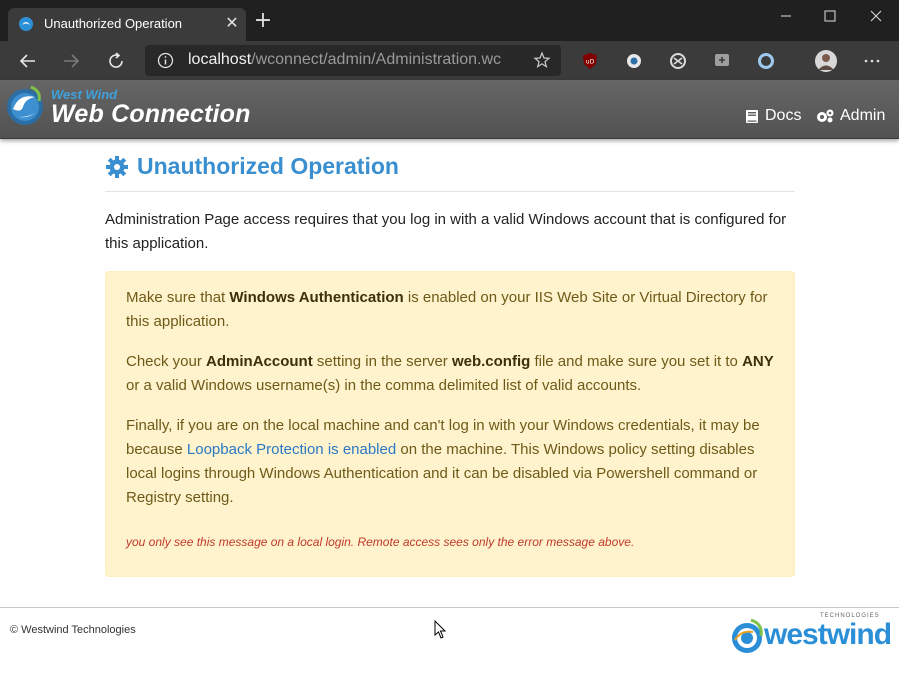 The image size is (899, 674). What do you see at coordinates (117, 166) in the screenshot?
I see `gear-icon` at bounding box center [117, 166].